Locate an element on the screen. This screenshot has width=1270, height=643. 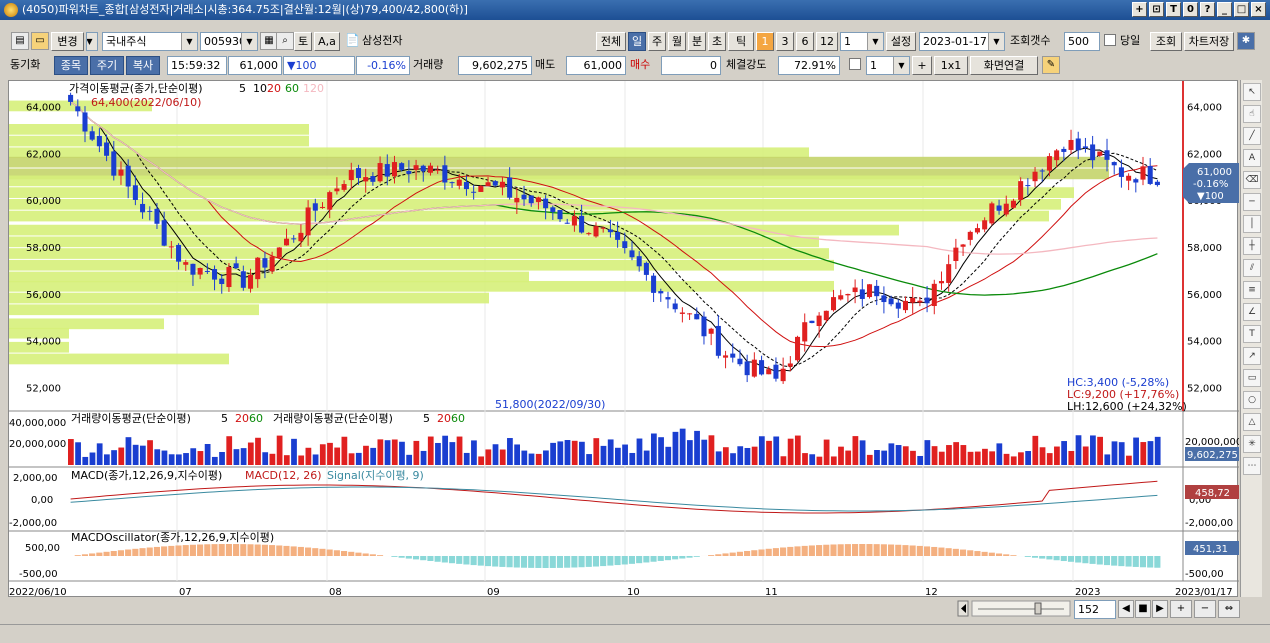
period-button: 주기 is located at coordinates (107, 65).